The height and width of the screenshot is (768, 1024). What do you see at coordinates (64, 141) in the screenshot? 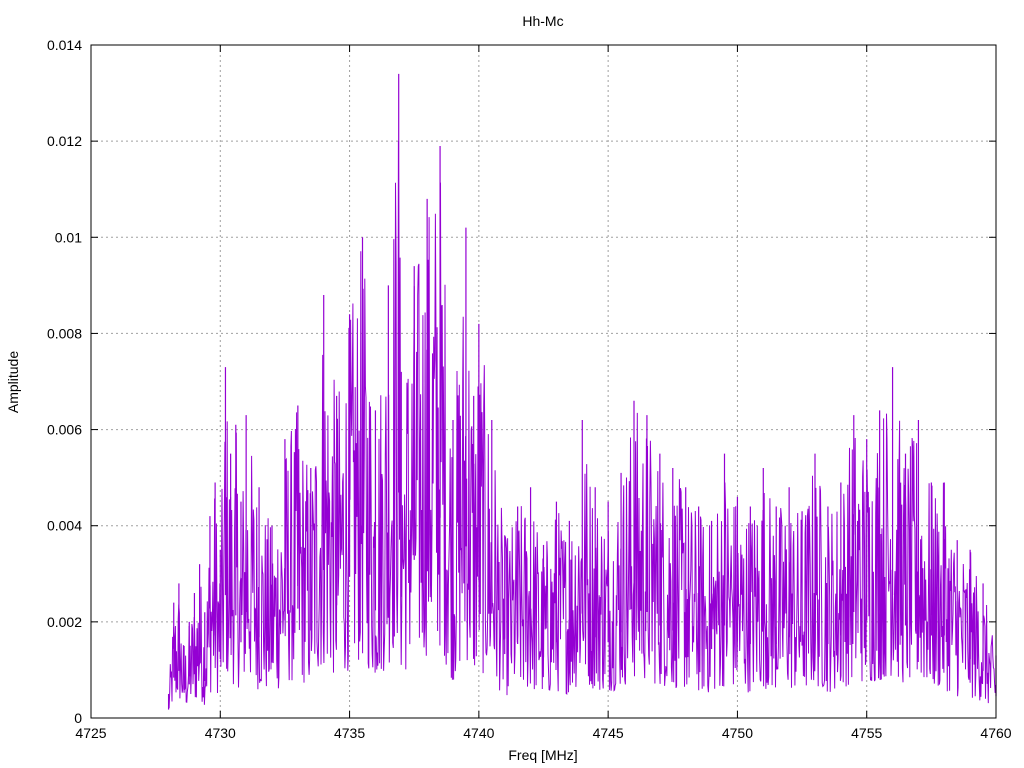
I see `y-tick-label: 0.012` at bounding box center [64, 141].